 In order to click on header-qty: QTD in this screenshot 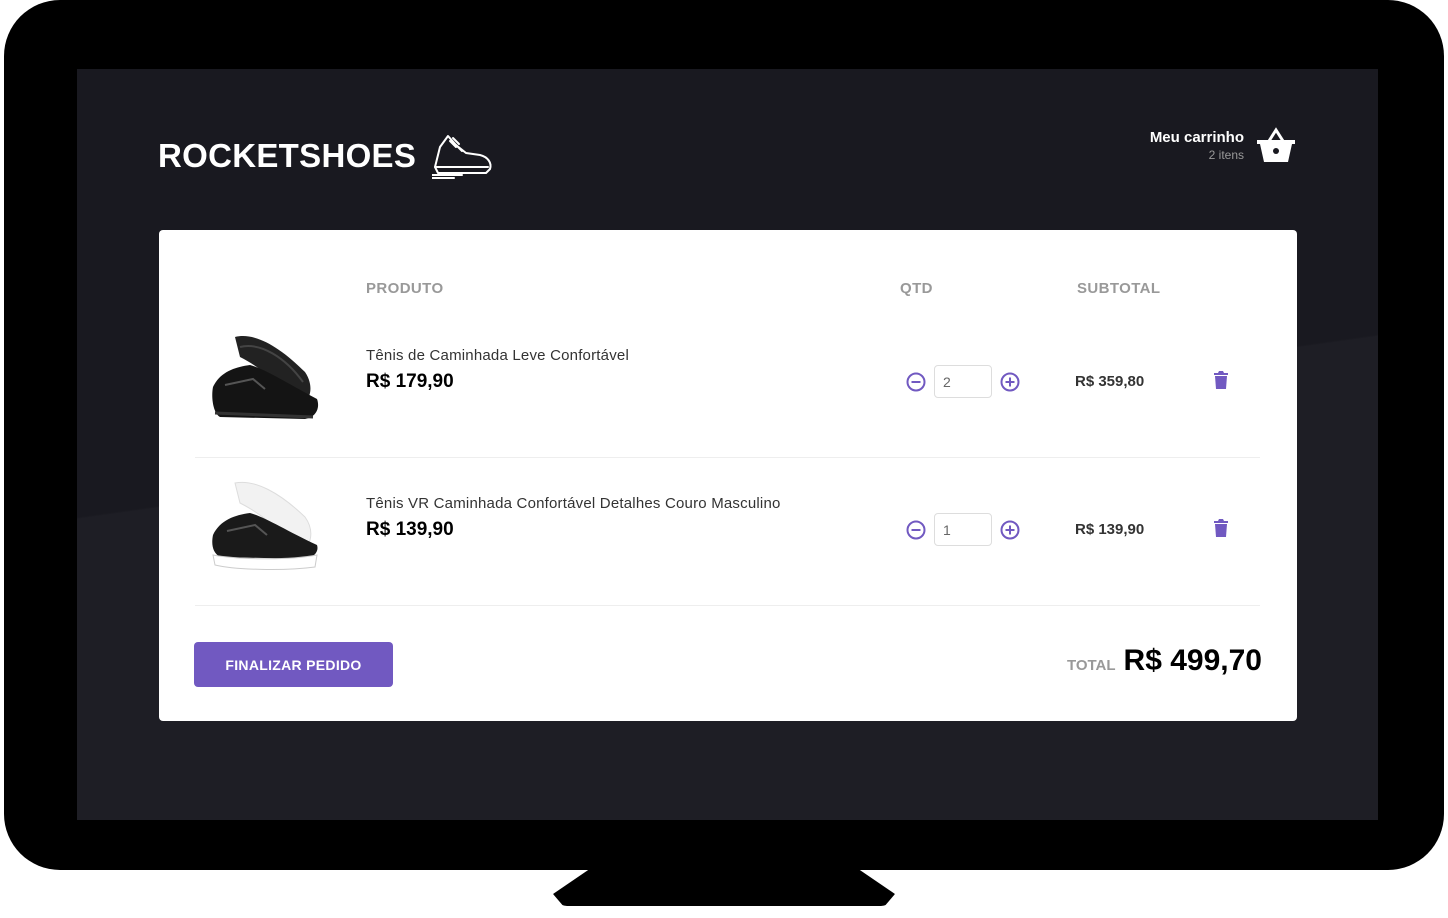, I will do `click(916, 288)`.